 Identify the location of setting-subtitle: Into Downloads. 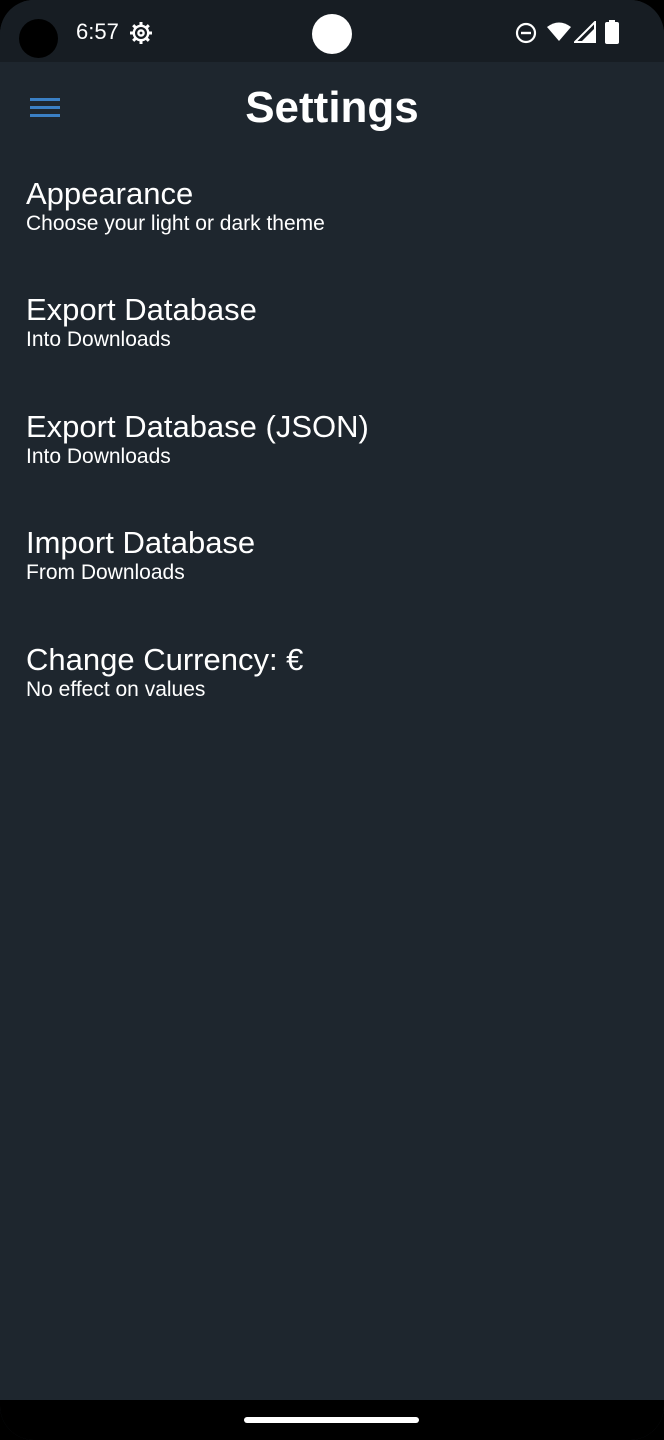
(98, 340).